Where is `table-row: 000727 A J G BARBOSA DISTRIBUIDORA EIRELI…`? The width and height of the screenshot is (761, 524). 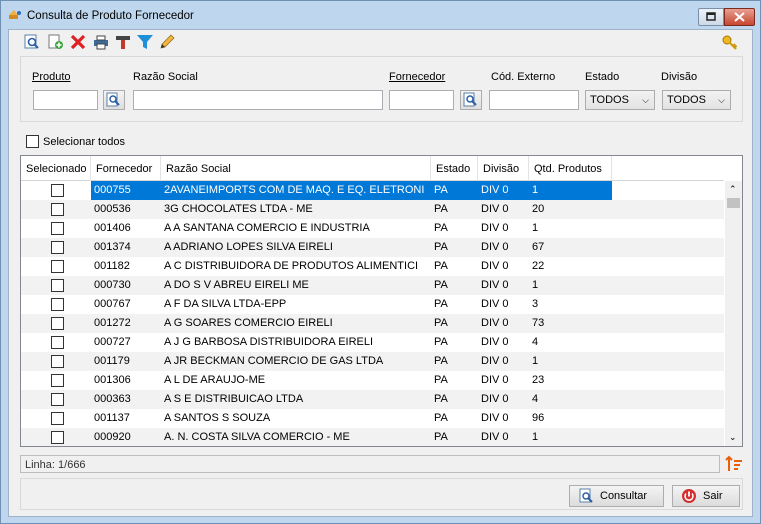
table-row: 000727 A J G BARBOSA DISTRIBUIDORA EIRELI… is located at coordinates (372, 342).